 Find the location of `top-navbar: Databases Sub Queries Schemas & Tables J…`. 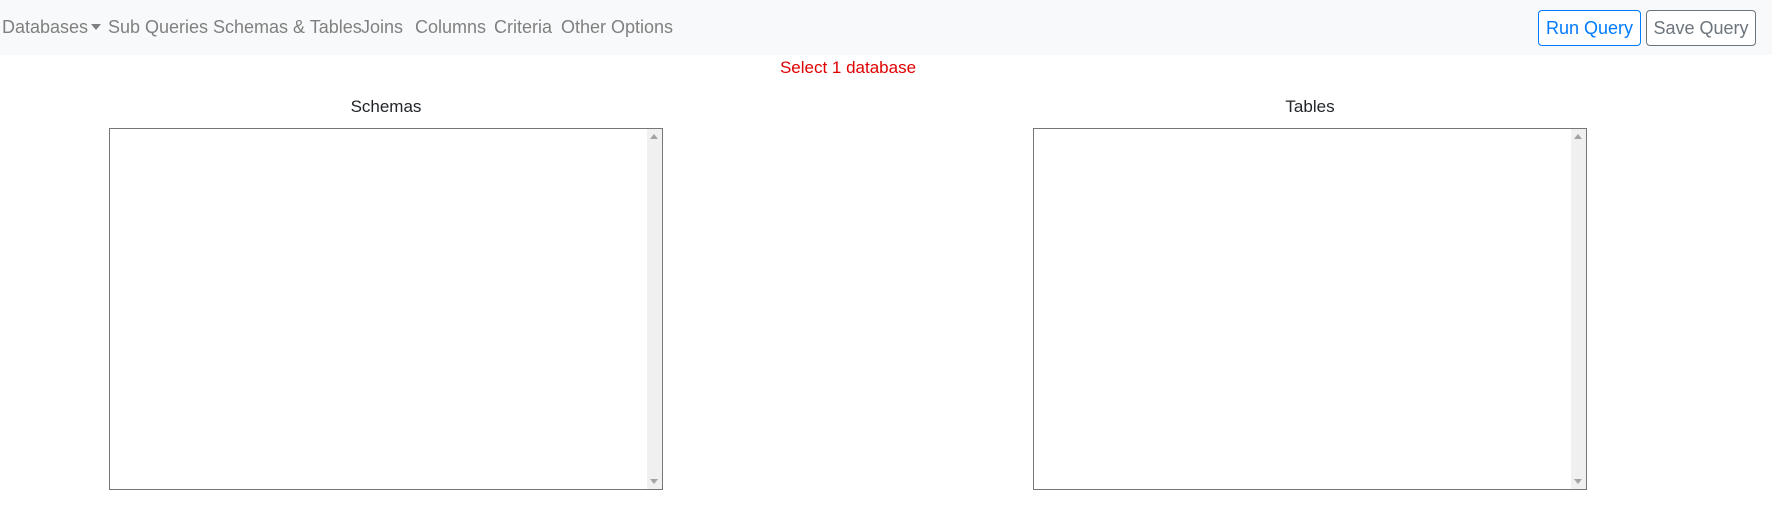

top-navbar: Databases Sub Queries Schemas & Tables J… is located at coordinates (886, 27).